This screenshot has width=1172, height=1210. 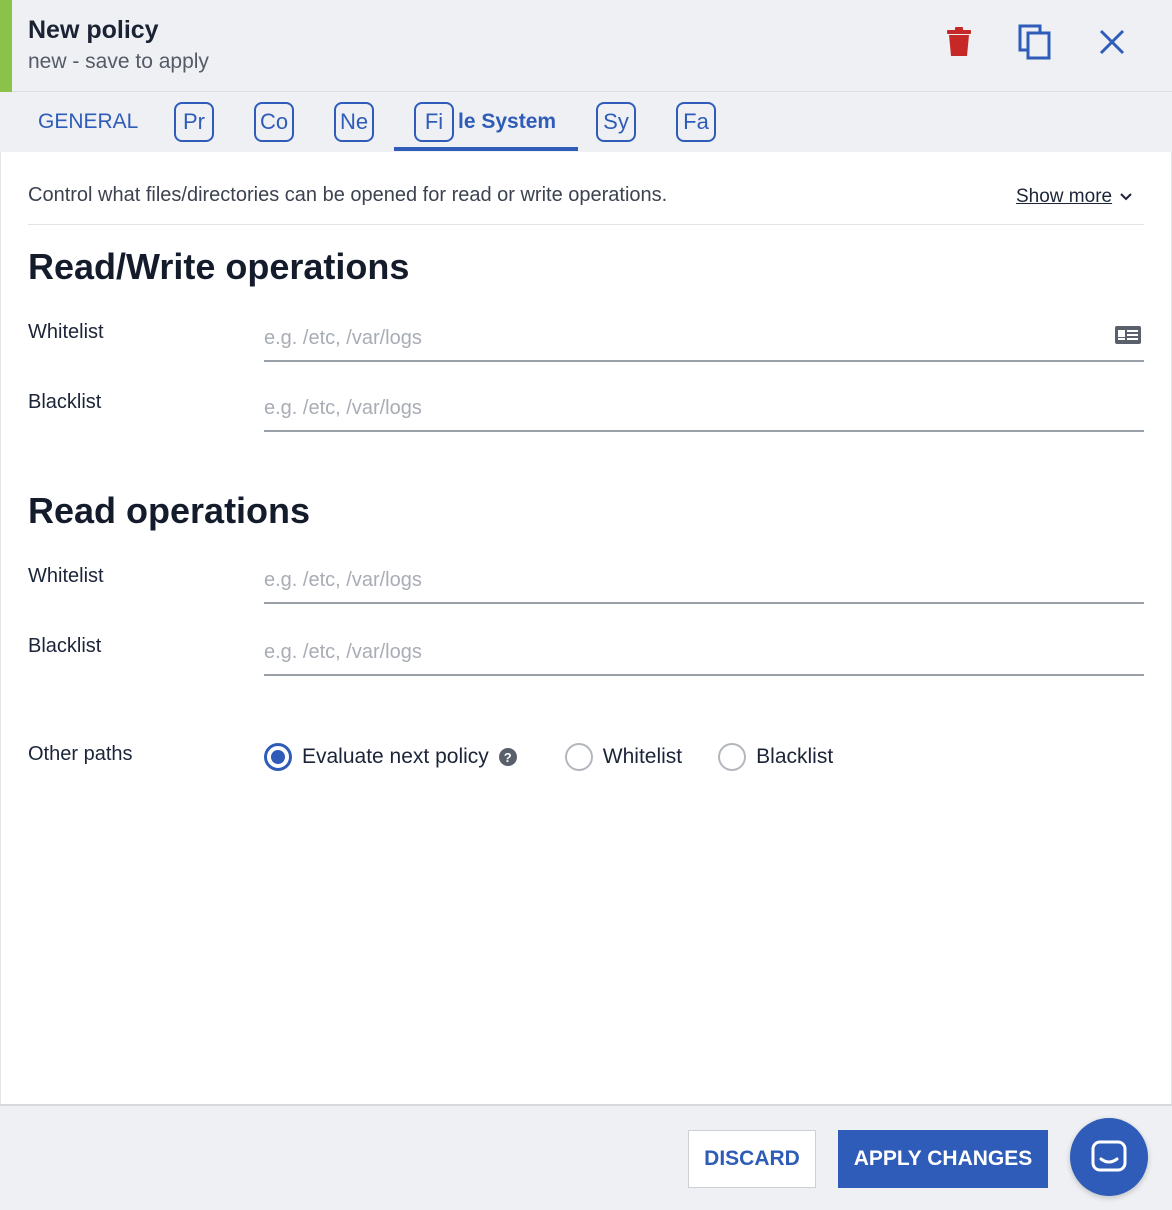 I want to click on radio-blacklist-label: Blacklist, so click(x=795, y=756).